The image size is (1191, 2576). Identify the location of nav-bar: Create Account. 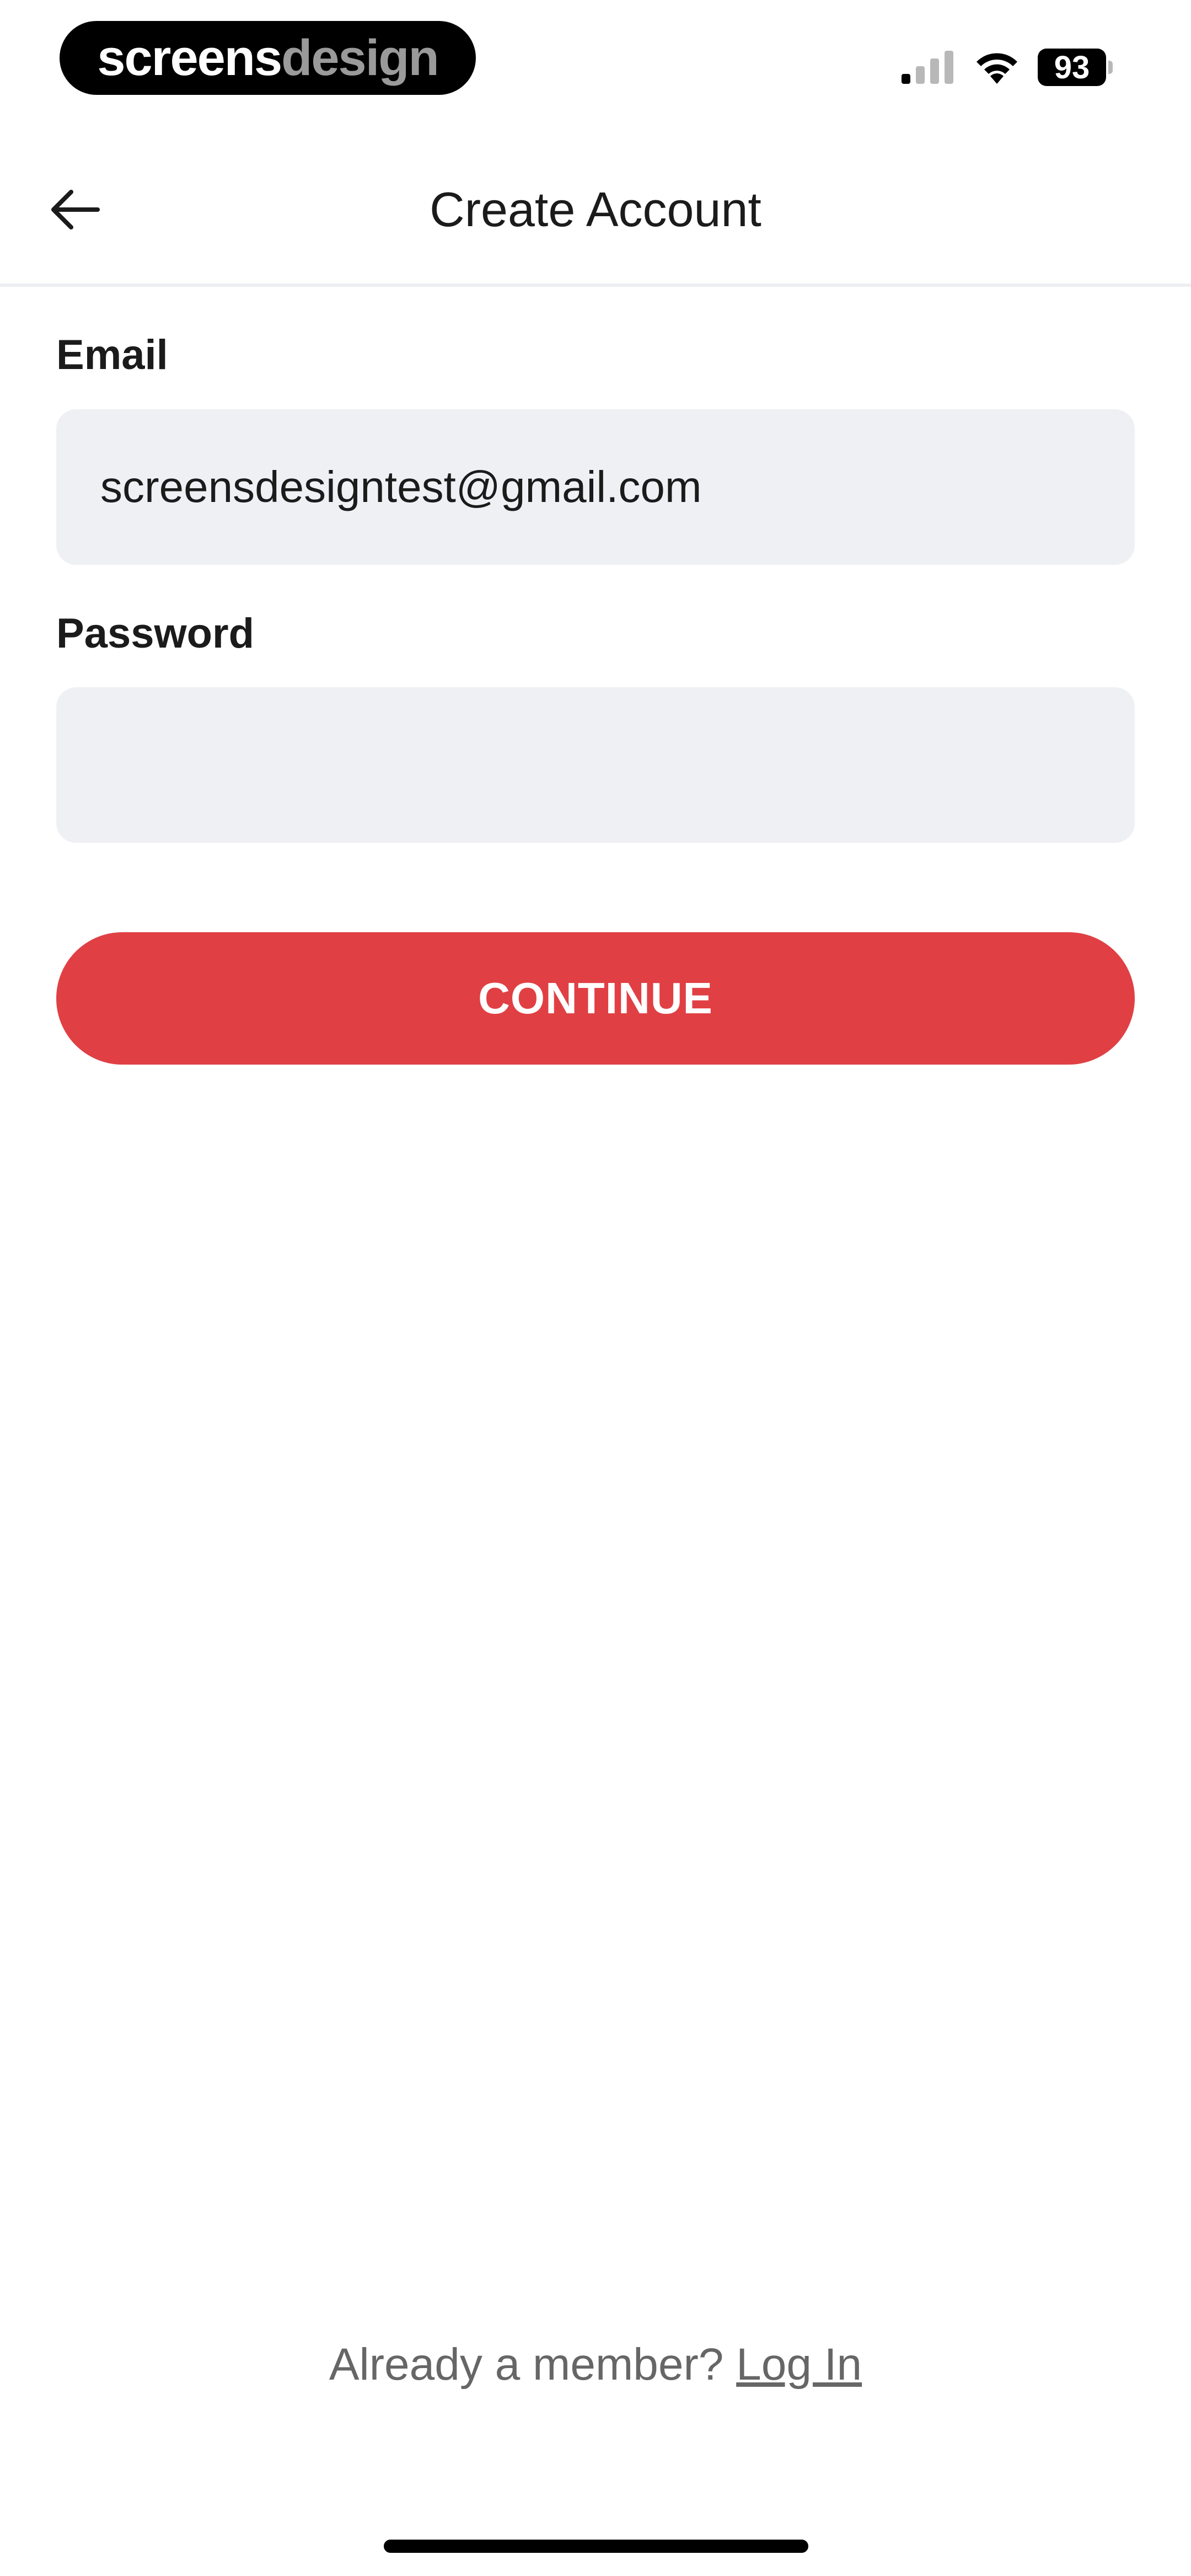
(595, 204).